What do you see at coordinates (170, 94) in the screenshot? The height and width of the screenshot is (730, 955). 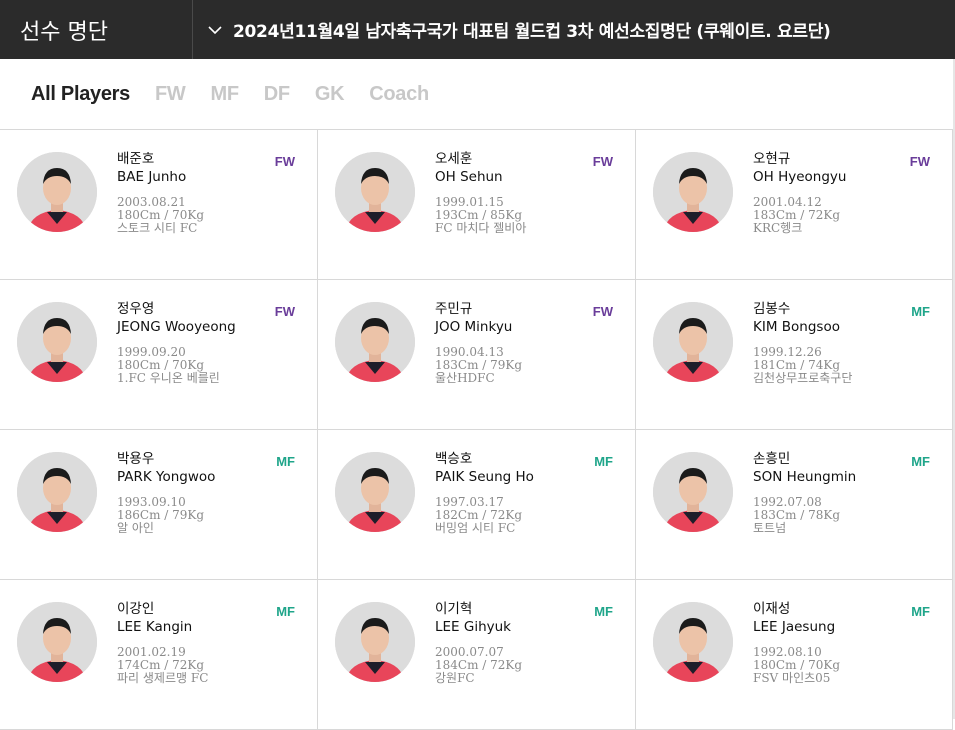 I see `tab-fw: FW` at bounding box center [170, 94].